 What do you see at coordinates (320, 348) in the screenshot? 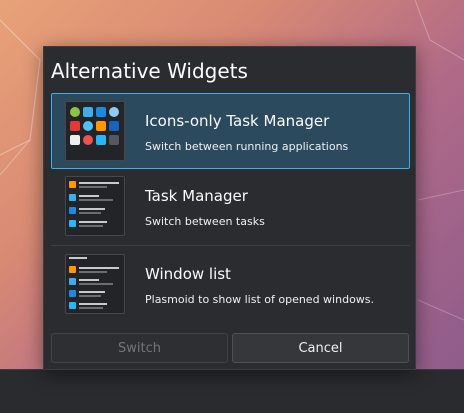
I see `cancel-button: Cancel` at bounding box center [320, 348].